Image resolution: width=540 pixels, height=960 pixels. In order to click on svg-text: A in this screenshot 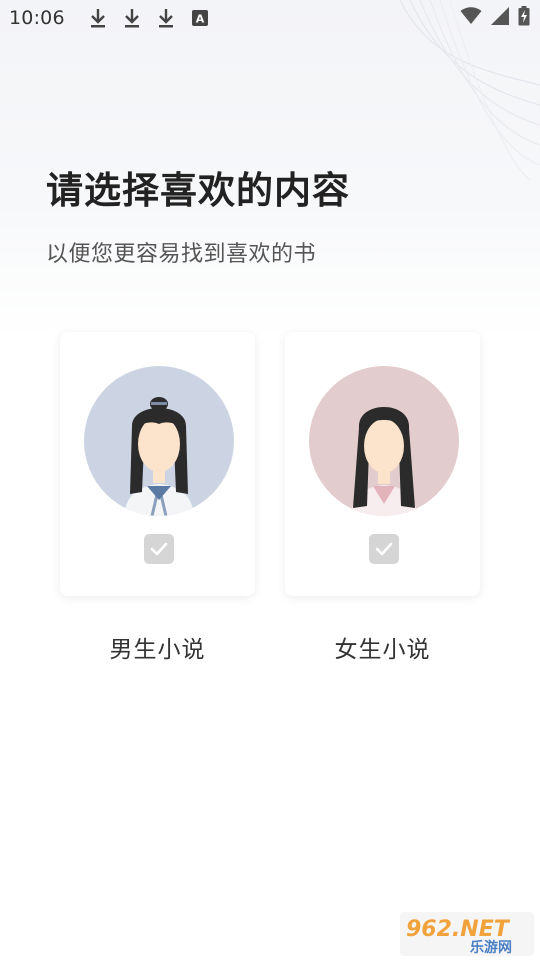, I will do `click(200, 19)`.